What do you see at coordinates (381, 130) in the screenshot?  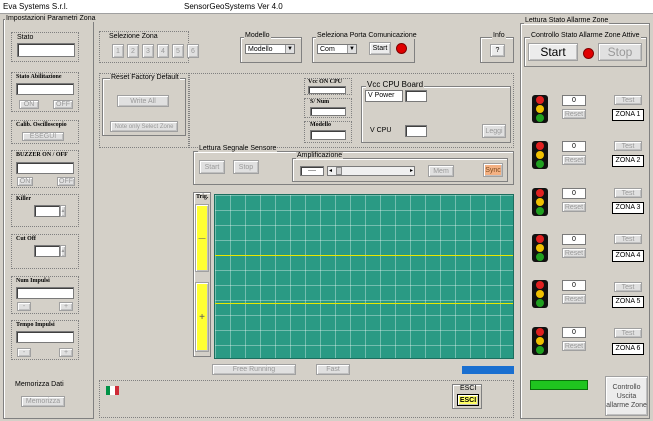 I see `v-cpu-label: V CPU` at bounding box center [381, 130].